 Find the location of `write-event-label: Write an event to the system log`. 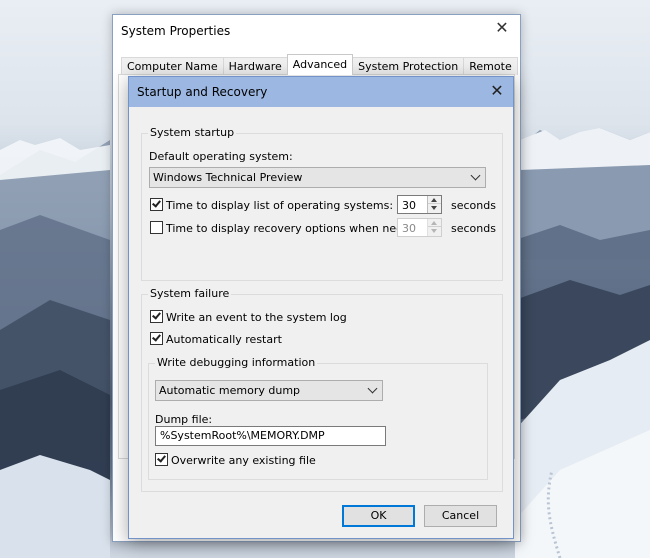

write-event-label: Write an event to the system log is located at coordinates (256, 317).